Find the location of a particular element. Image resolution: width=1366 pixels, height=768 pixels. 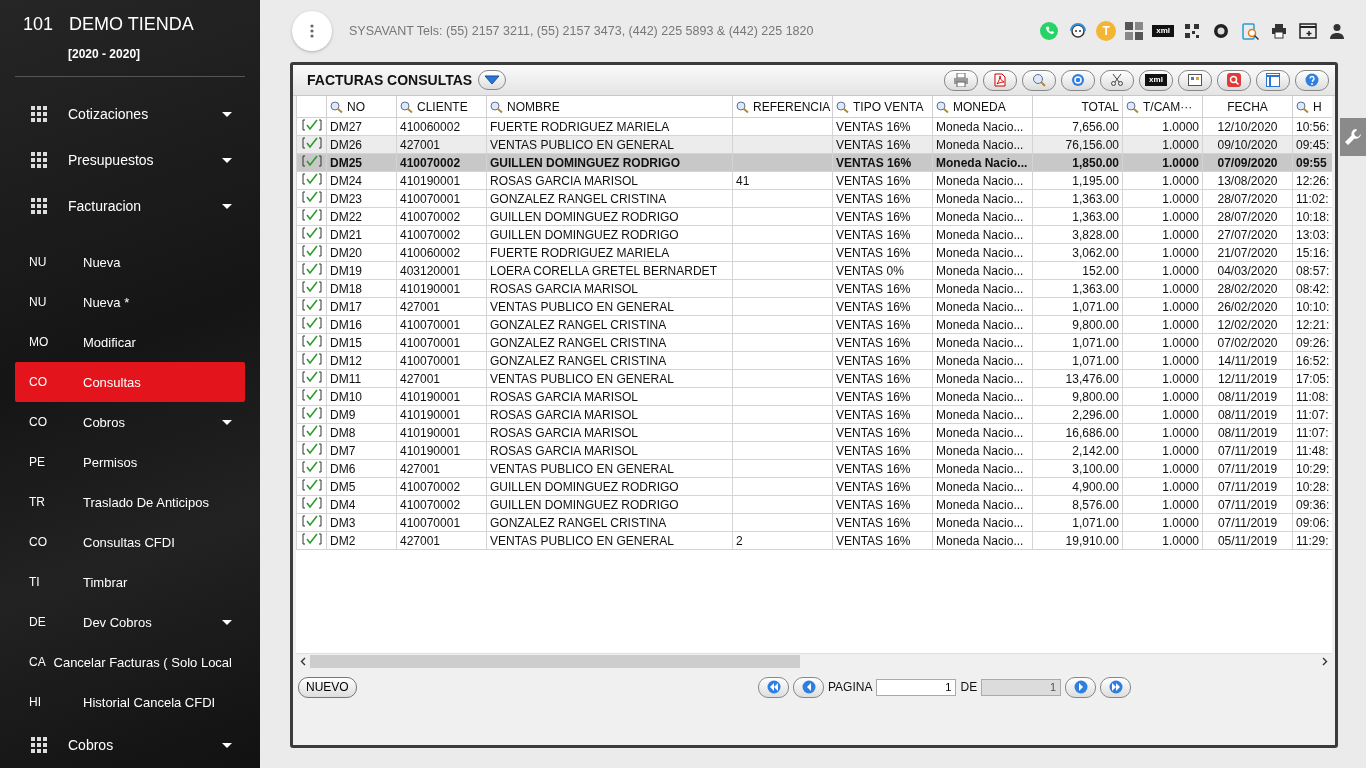

column-header: FECHA is located at coordinates (1247, 107).